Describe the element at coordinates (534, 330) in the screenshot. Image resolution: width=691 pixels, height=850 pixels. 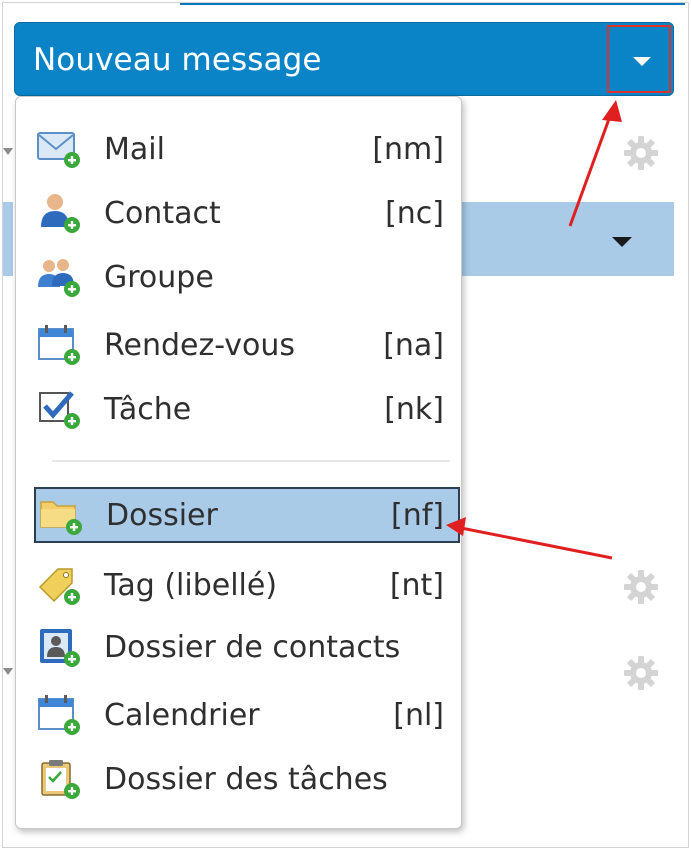
I see `annotation-arrows` at that location.